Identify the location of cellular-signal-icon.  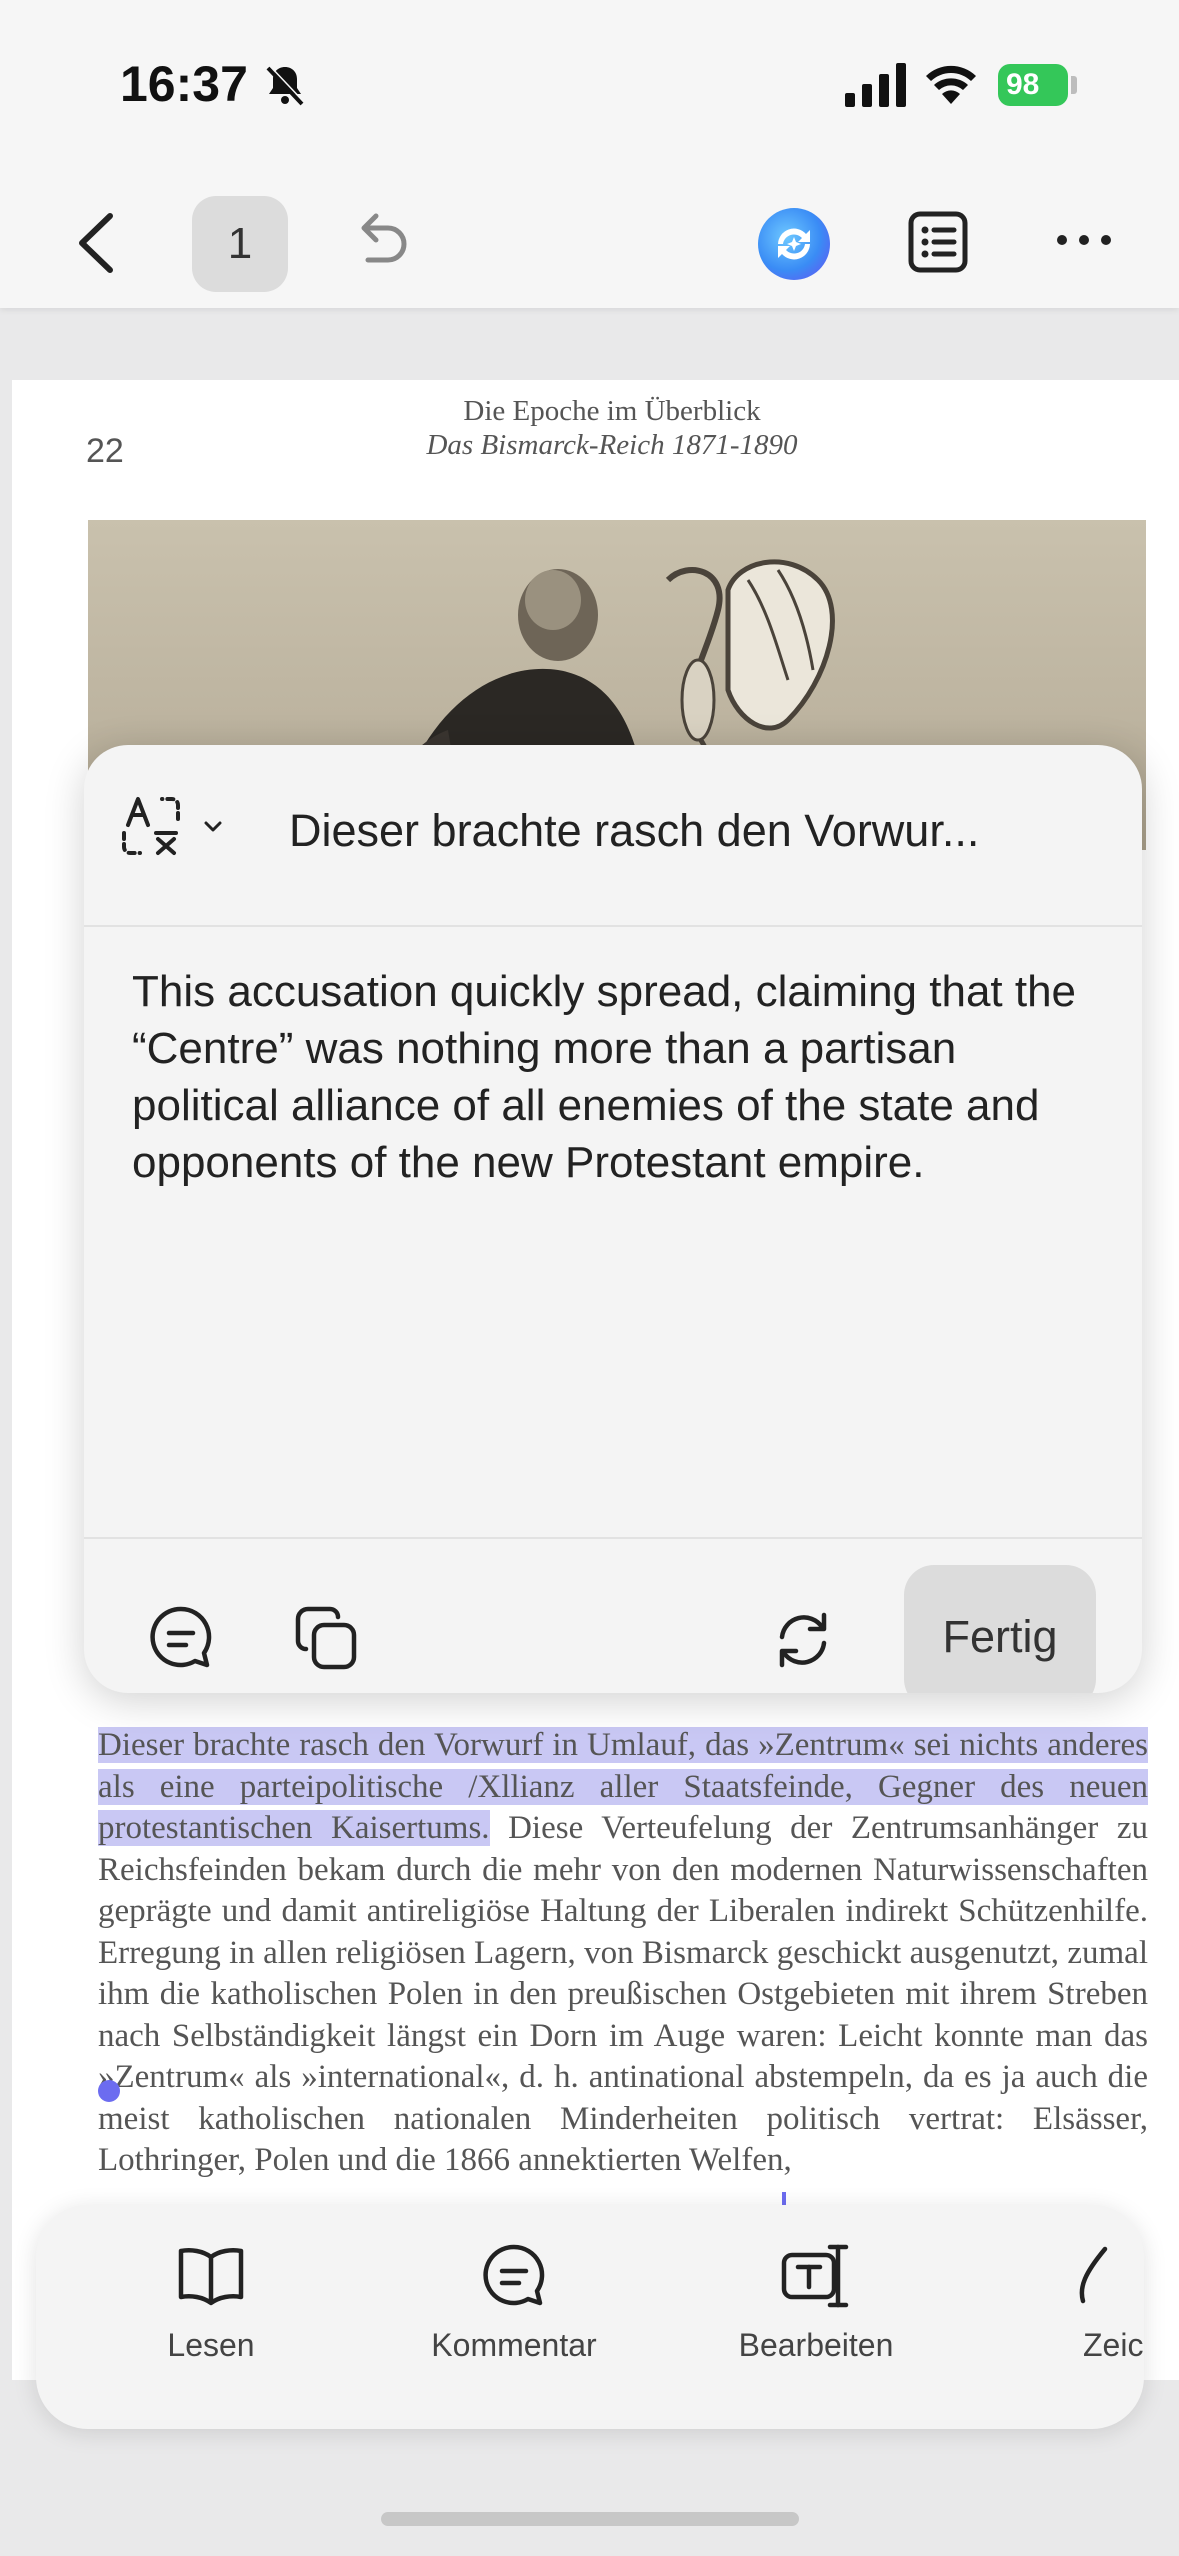
(875, 85).